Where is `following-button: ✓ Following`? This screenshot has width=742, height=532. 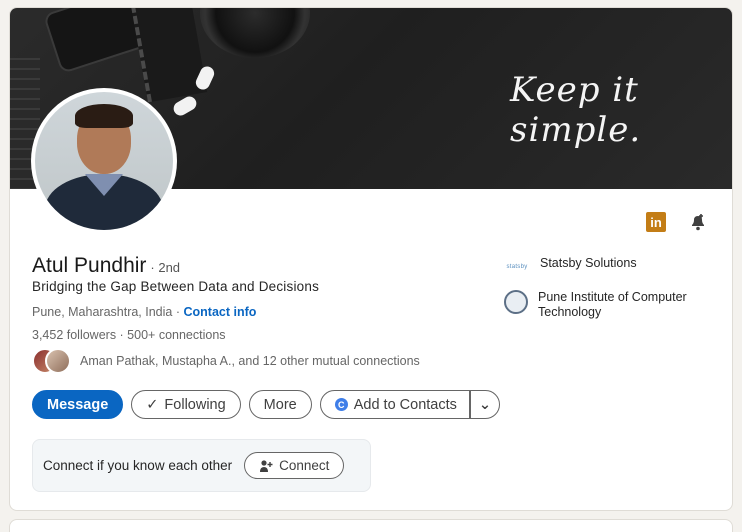 following-button: ✓ Following is located at coordinates (186, 404).